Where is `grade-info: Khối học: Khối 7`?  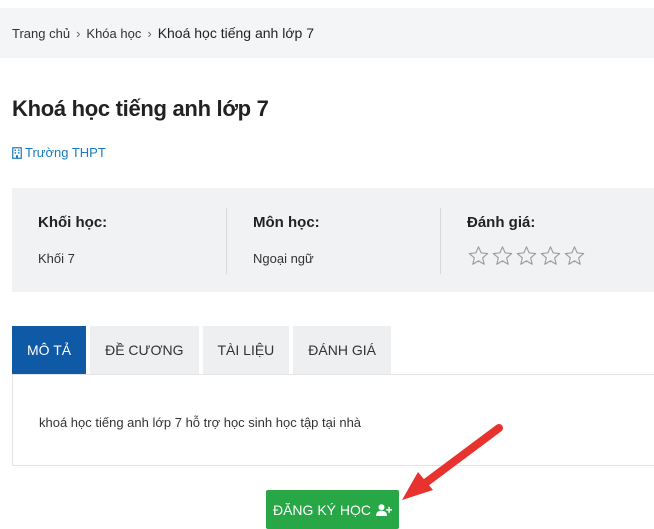
grade-info: Khối học: Khối 7 is located at coordinates (119, 240).